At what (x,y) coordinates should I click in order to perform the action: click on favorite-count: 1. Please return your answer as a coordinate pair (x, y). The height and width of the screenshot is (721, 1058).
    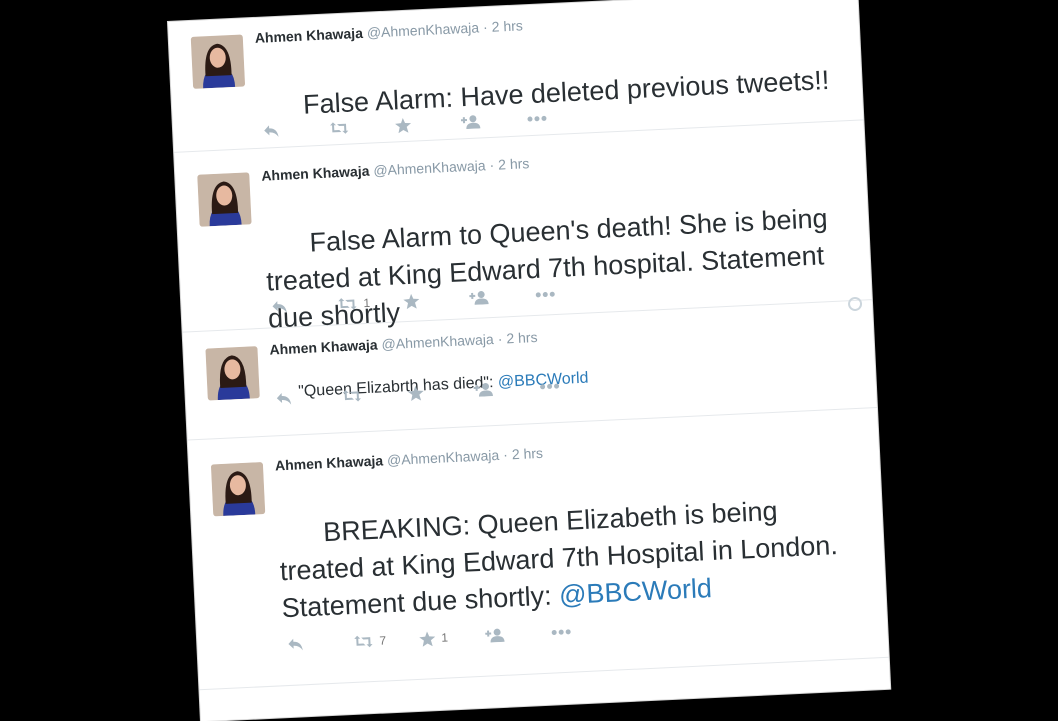
    Looking at the image, I should click on (444, 637).